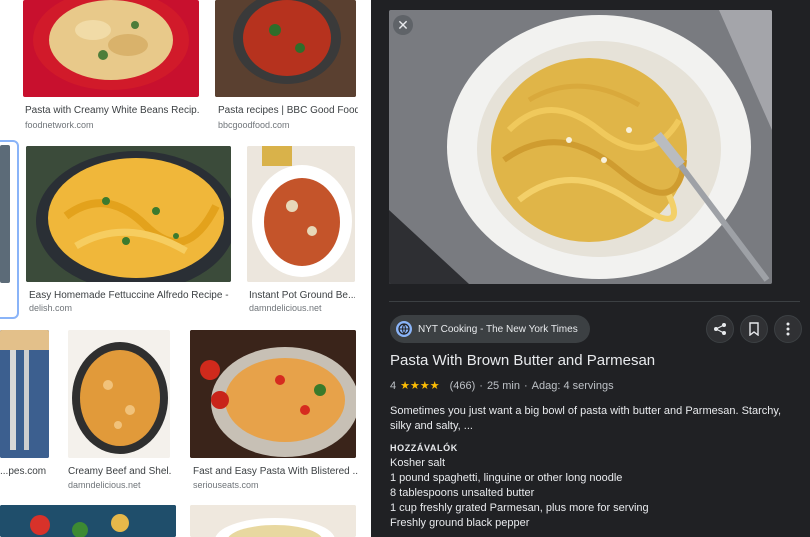 The width and height of the screenshot is (810, 537). What do you see at coordinates (288, 110) in the screenshot?
I see `result-caption: Pasta recipes | BBC Good Food` at bounding box center [288, 110].